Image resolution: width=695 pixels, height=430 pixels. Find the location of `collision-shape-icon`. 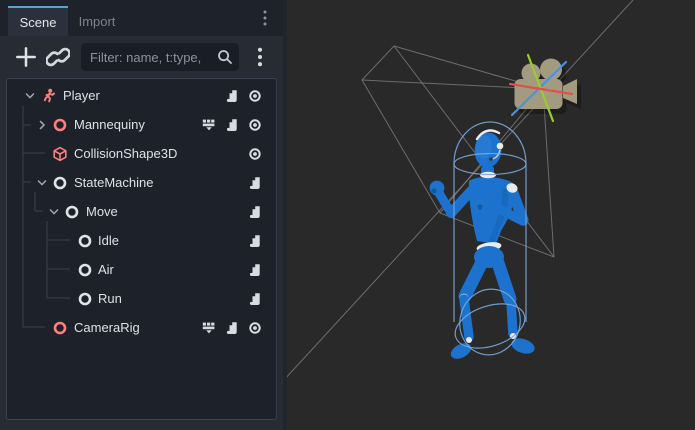

collision-shape-icon is located at coordinates (60, 154).